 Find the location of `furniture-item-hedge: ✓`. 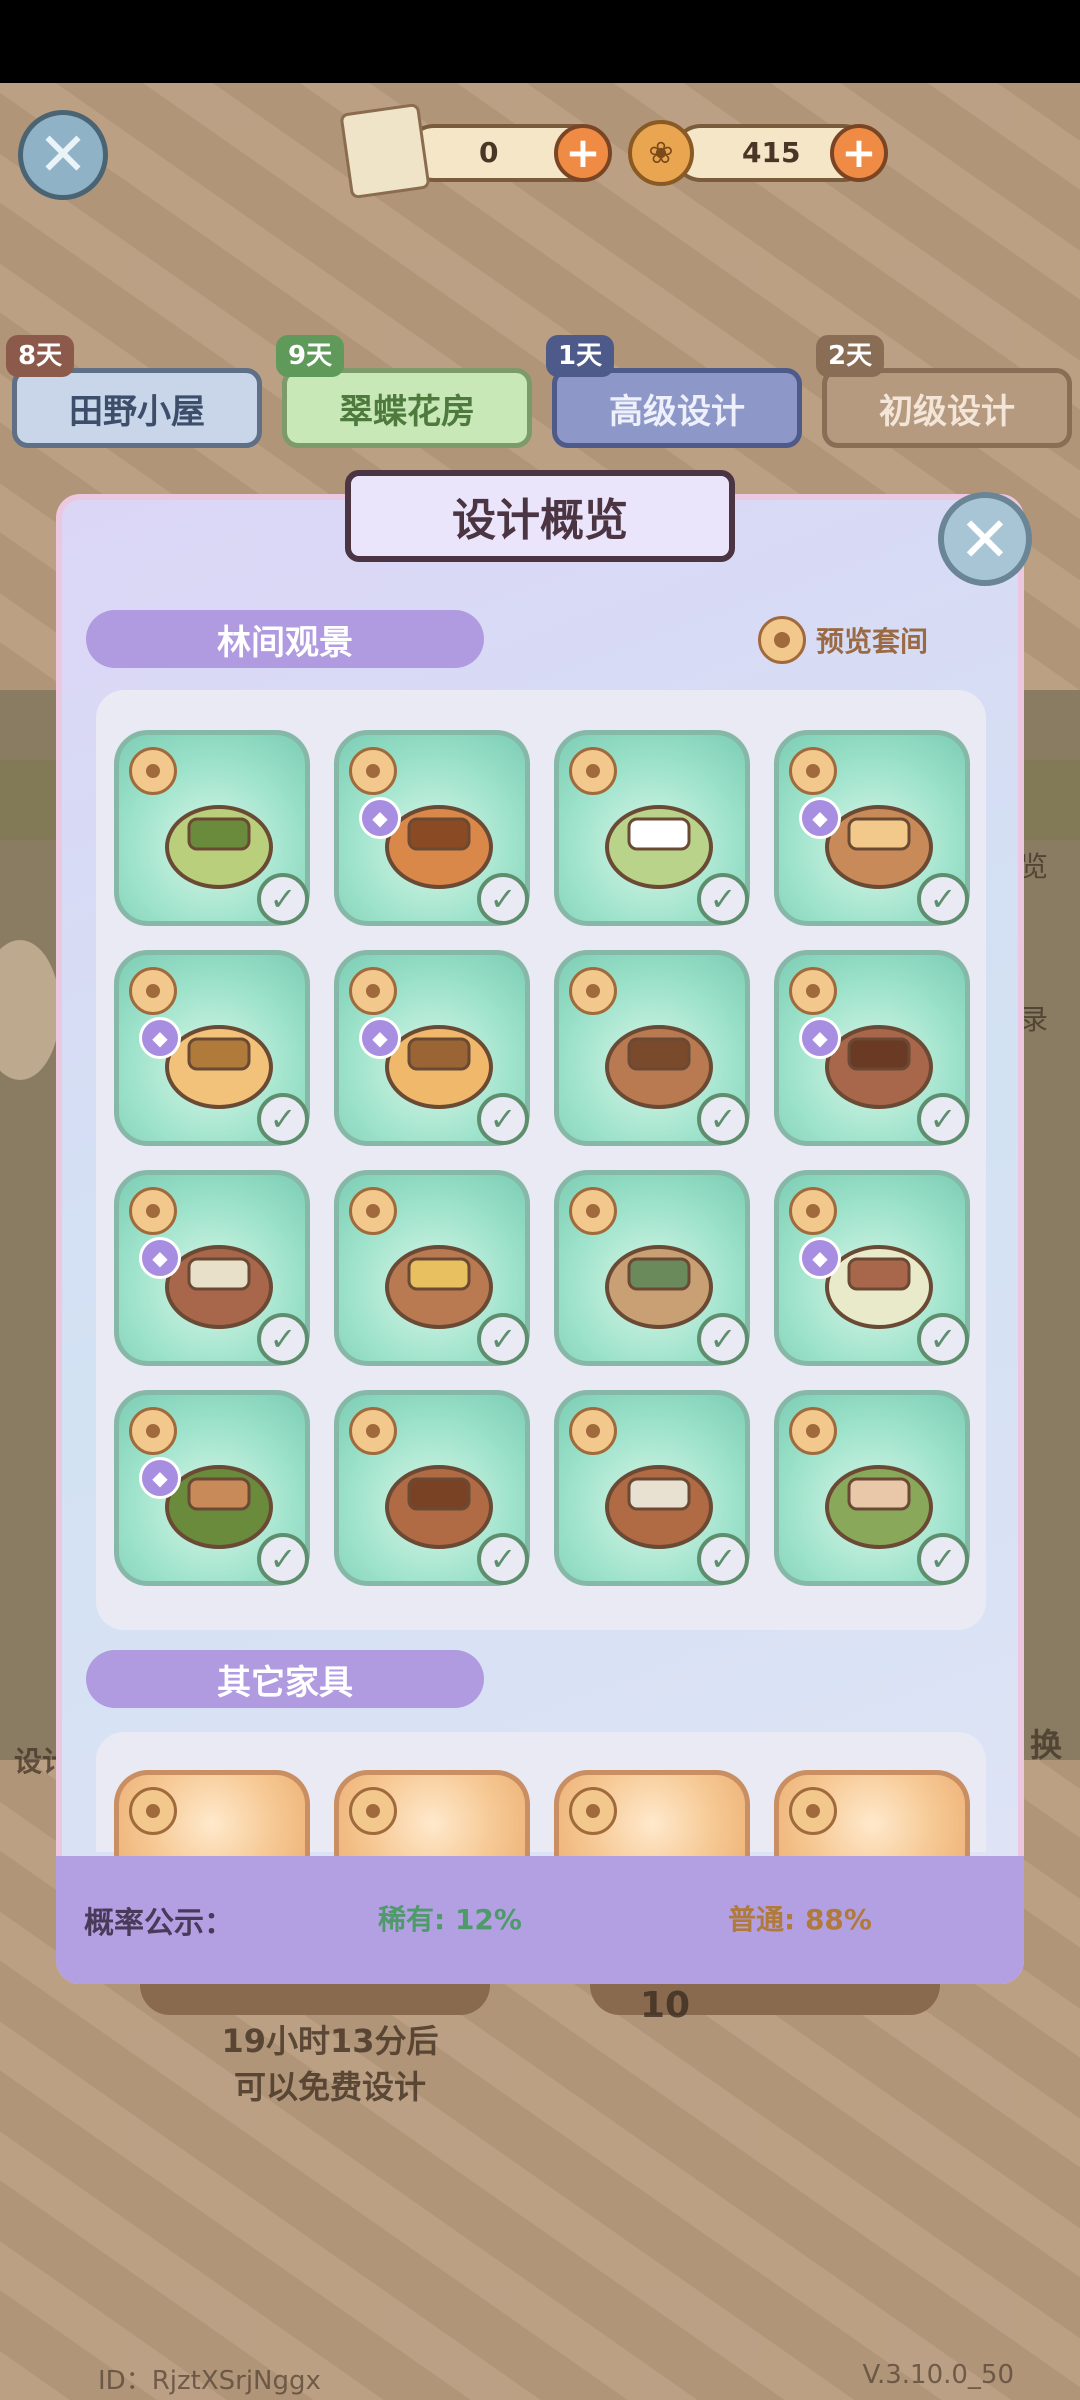

furniture-item-hedge: ✓ is located at coordinates (872, 1488).